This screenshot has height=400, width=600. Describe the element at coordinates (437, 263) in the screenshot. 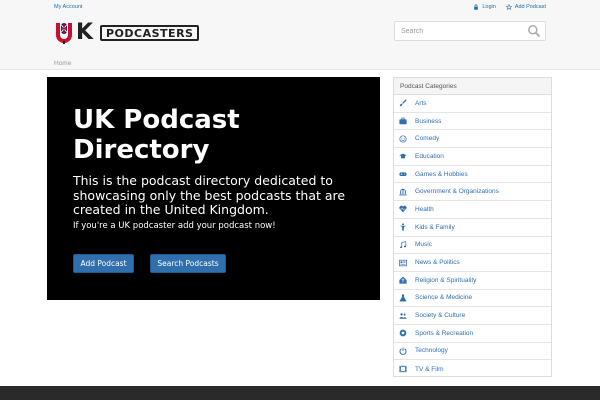

I see `category-label: News & Politics` at that location.